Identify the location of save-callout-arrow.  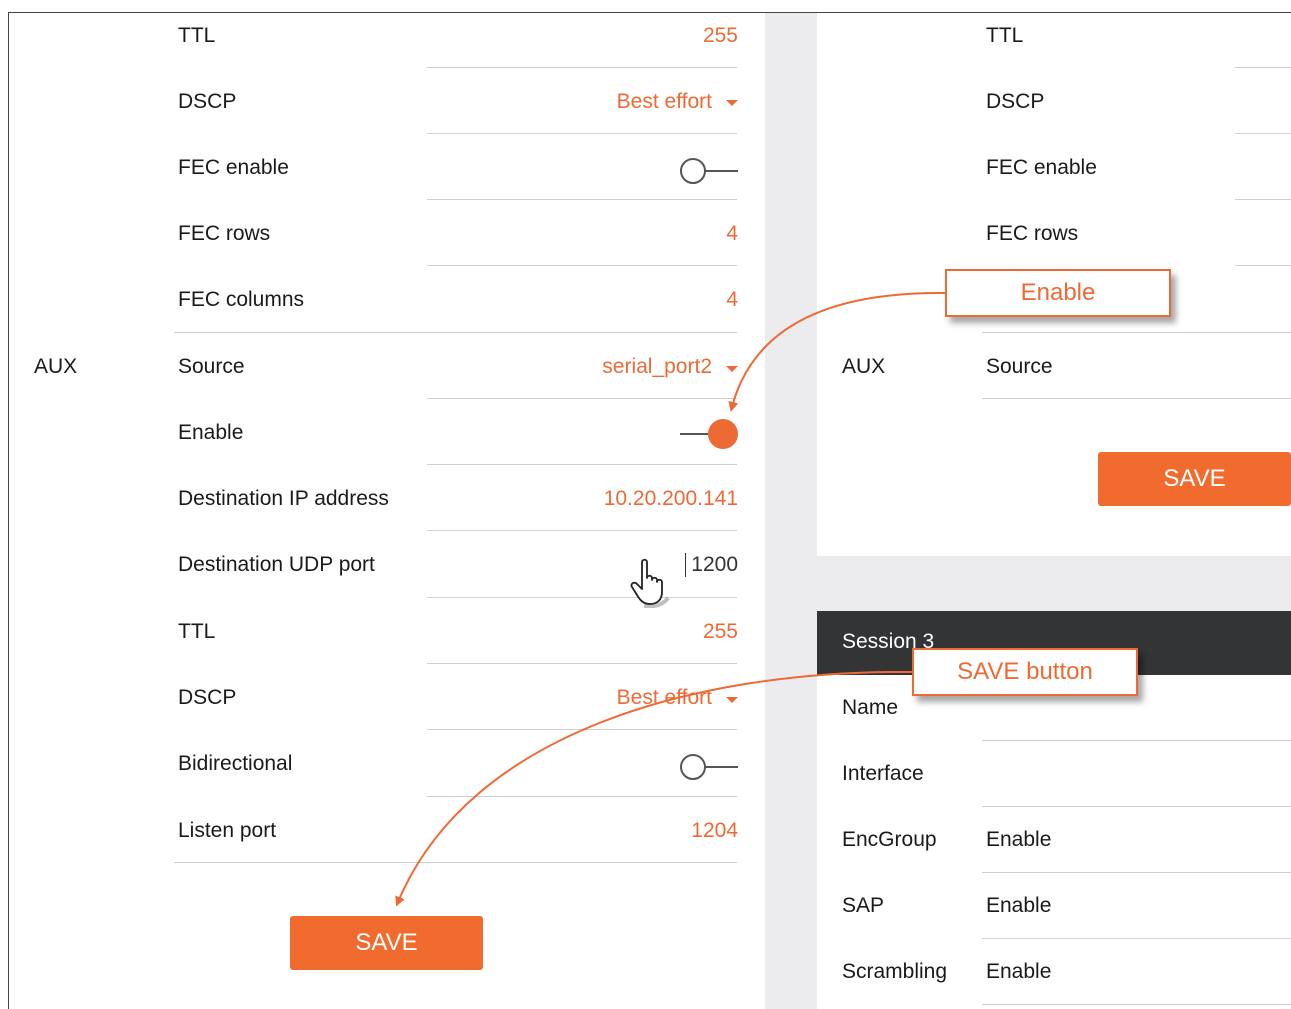
(654, 788).